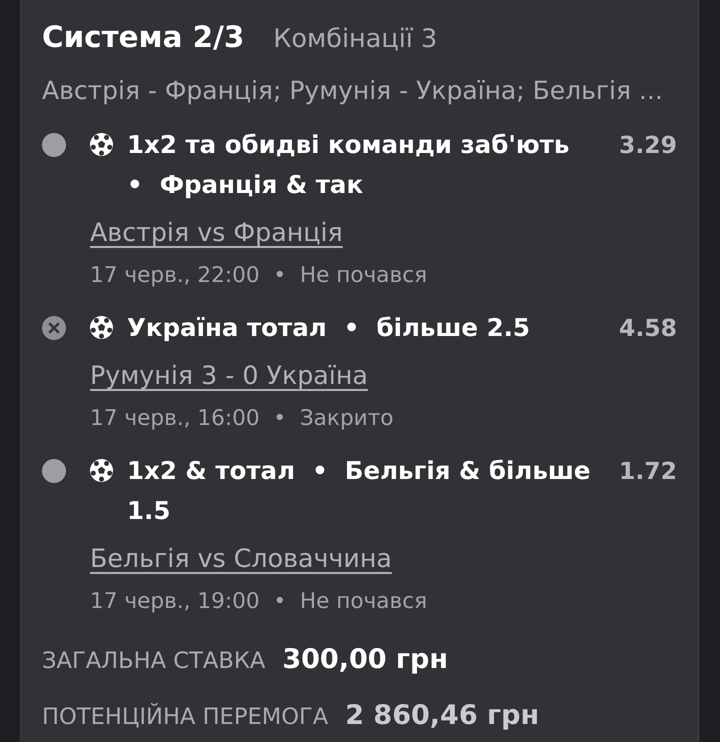 This screenshot has height=742, width=720. What do you see at coordinates (329, 328) in the screenshot?
I see `selection-title: Україна тотал • більше 2.5` at bounding box center [329, 328].